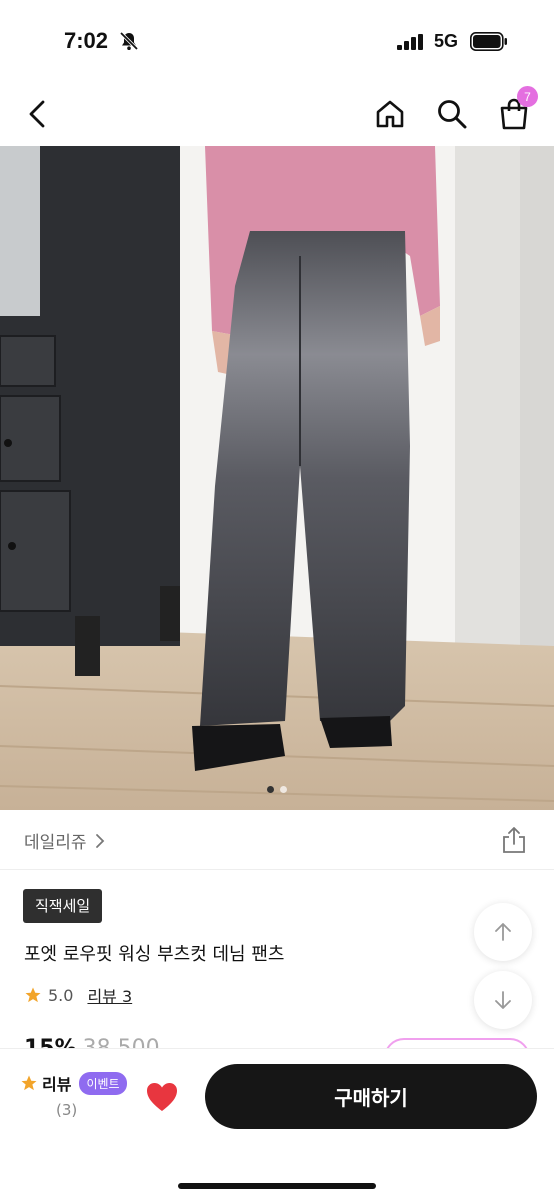  What do you see at coordinates (371, 1096) in the screenshot?
I see `buy-button: 구매하기` at bounding box center [371, 1096].